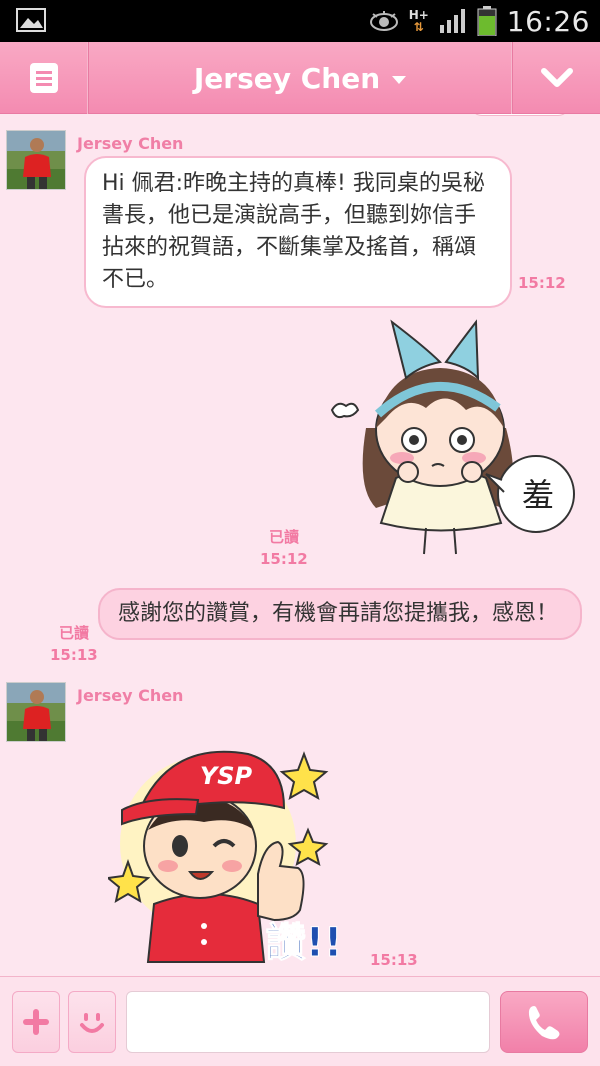 This screenshot has width=600, height=1066. I want to click on clock: 16:26, so click(548, 21).